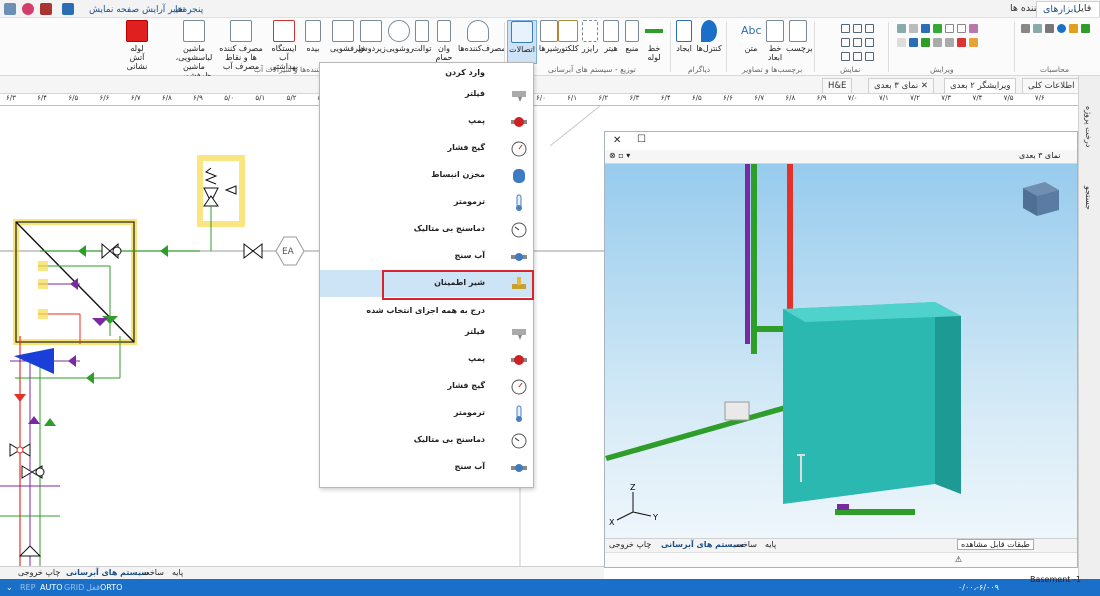 This screenshot has height=596, width=1100. What do you see at coordinates (39, 572) in the screenshot?
I see `bottom-tab-print: چاپ خروجی` at bounding box center [39, 572].